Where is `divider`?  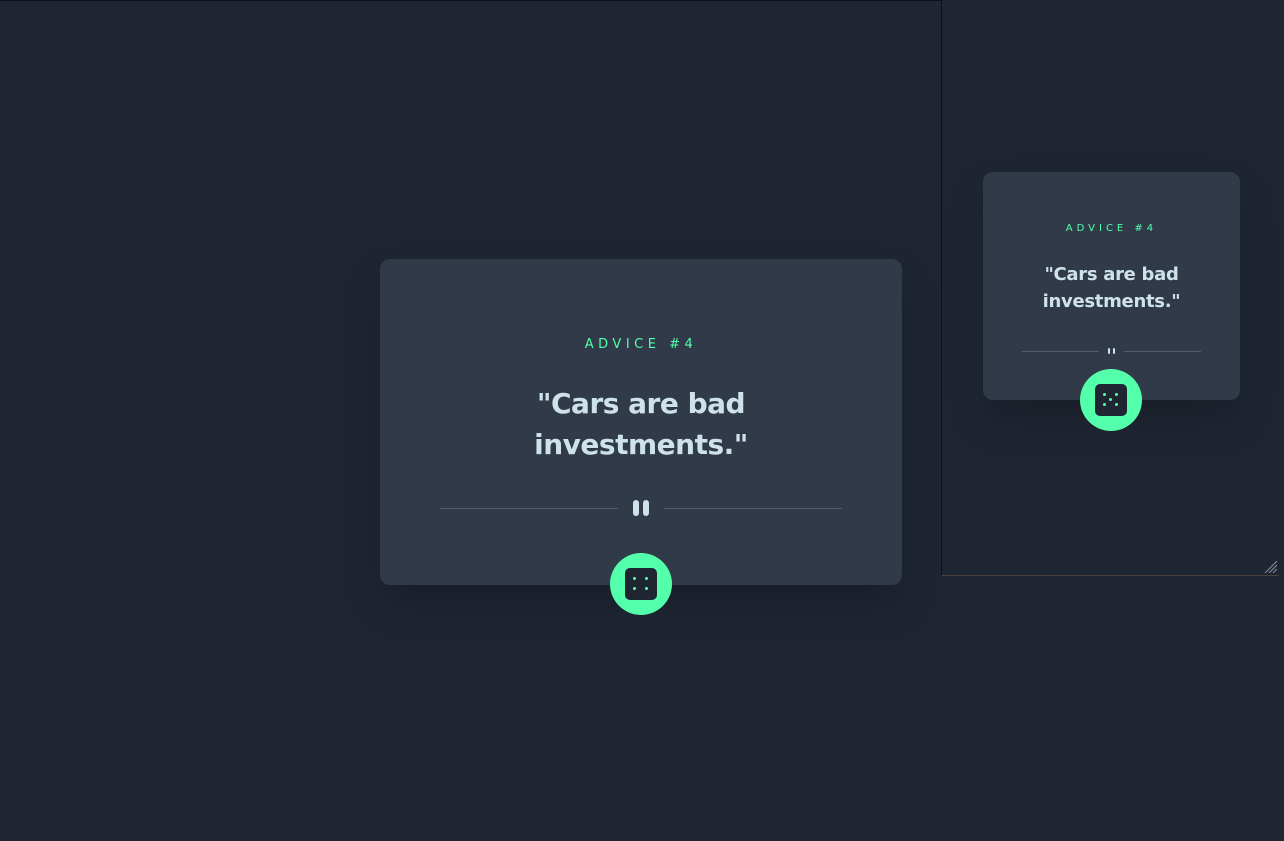 divider is located at coordinates (641, 508).